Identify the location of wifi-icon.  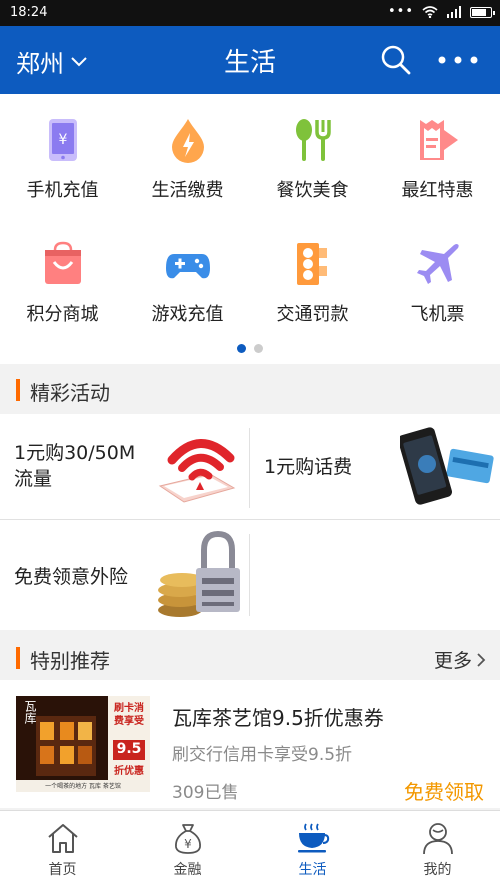
(430, 12).